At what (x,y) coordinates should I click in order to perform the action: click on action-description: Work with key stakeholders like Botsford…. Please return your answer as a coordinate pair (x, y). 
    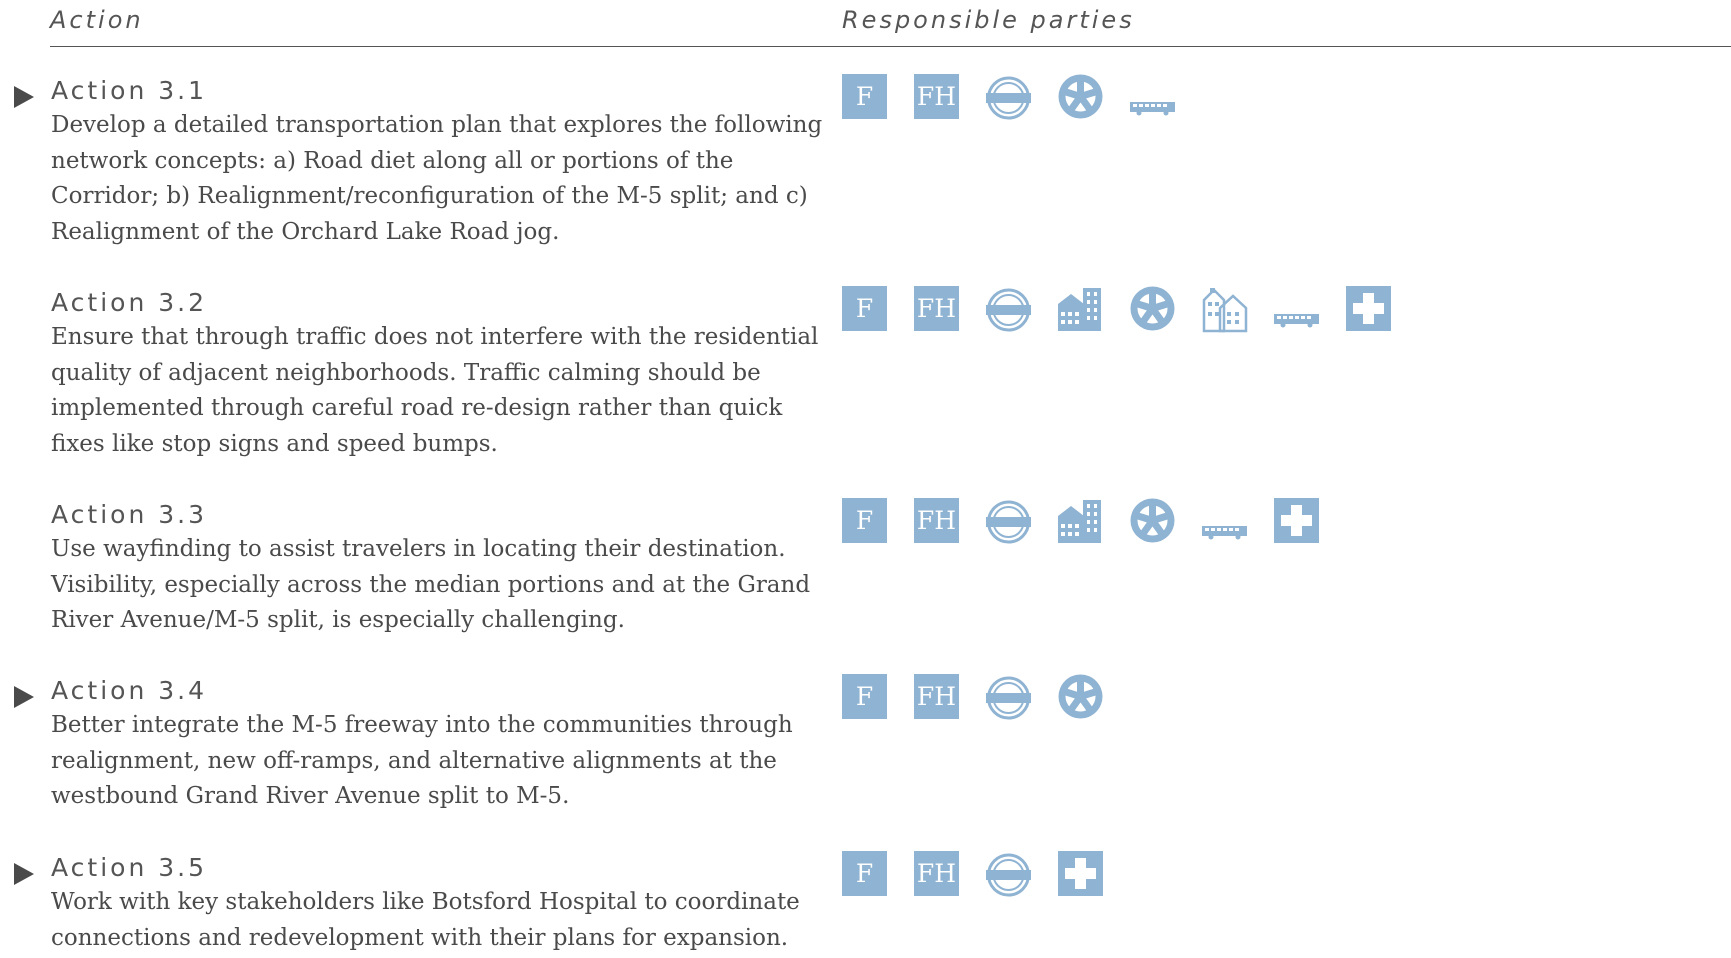
    Looking at the image, I should click on (425, 920).